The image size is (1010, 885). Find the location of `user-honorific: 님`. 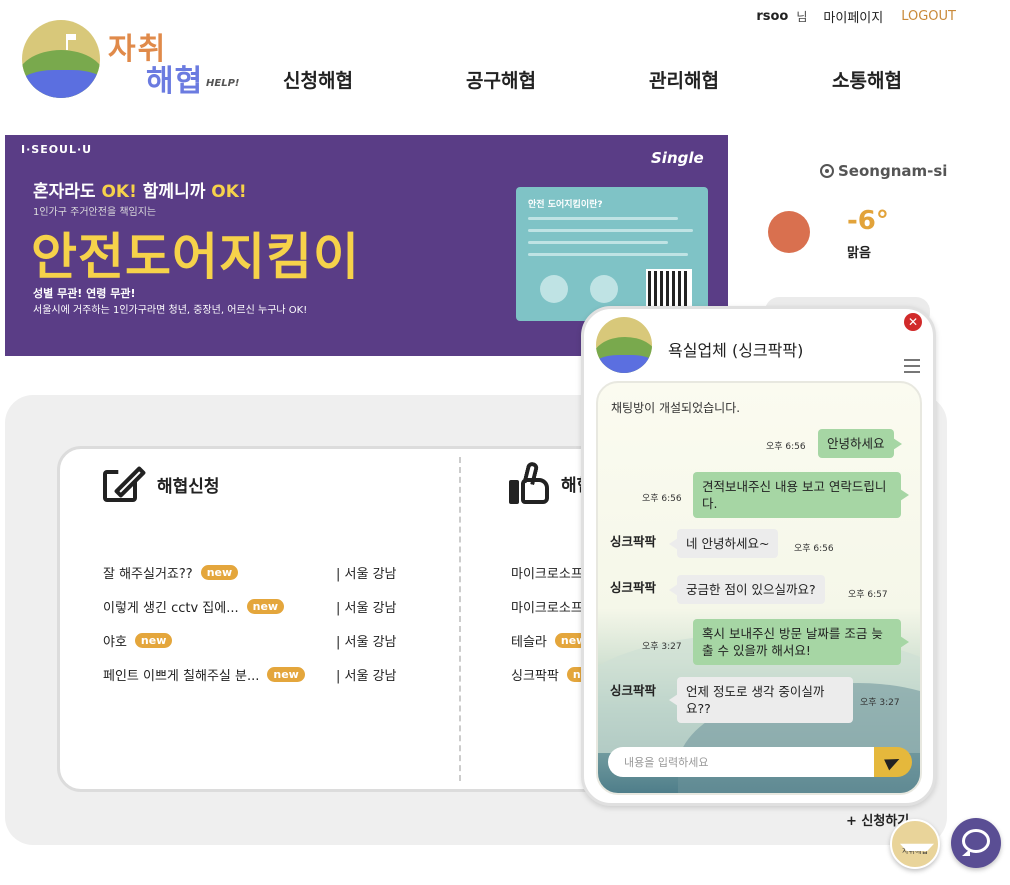

user-honorific: 님 is located at coordinates (802, 17).